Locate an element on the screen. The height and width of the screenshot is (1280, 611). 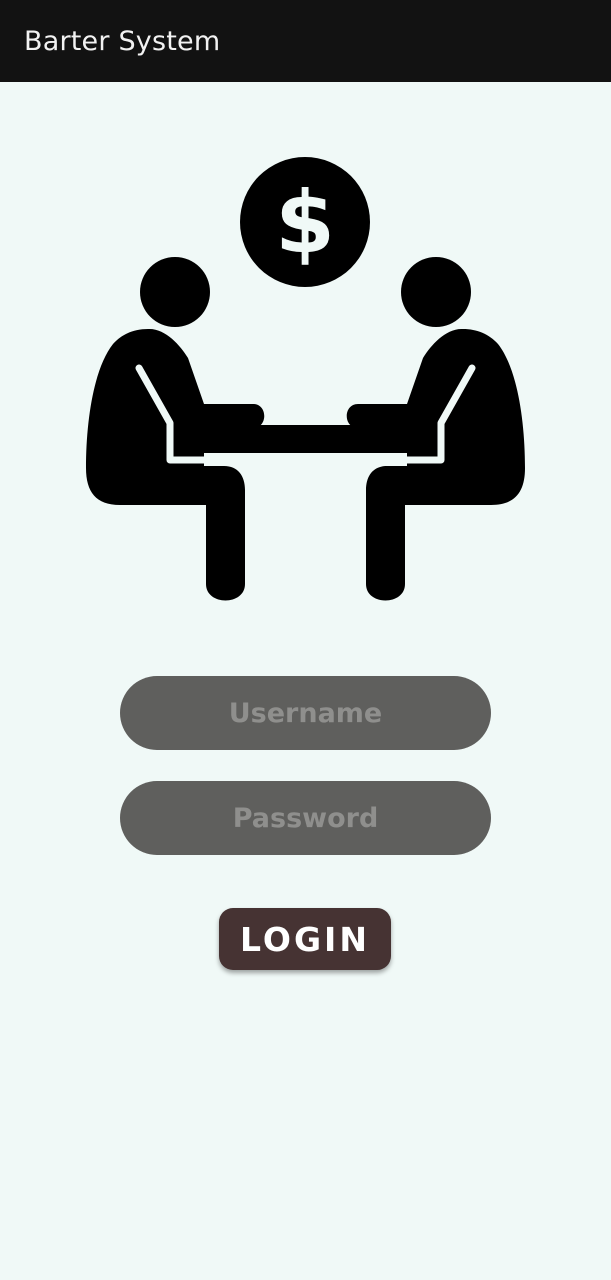
login-button: LOGIN is located at coordinates (305, 939).